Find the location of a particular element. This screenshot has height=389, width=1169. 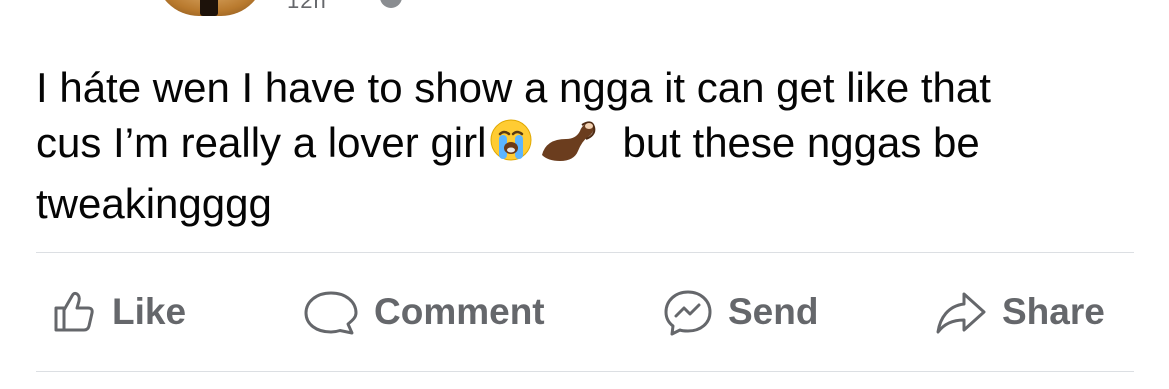

send-button: Send is located at coordinates (740, 312).